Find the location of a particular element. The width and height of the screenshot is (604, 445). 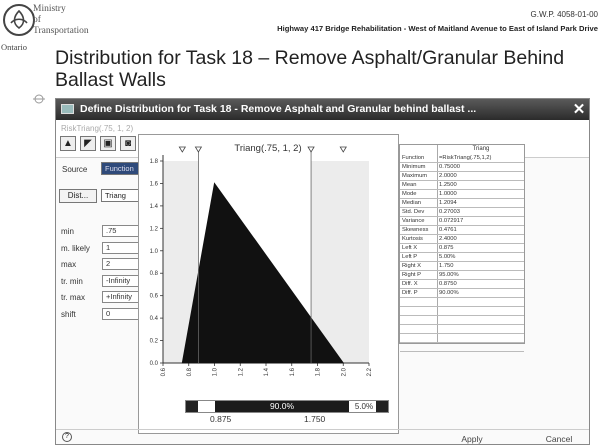

y-tick-label: 0.2 is located at coordinates (154, 342).